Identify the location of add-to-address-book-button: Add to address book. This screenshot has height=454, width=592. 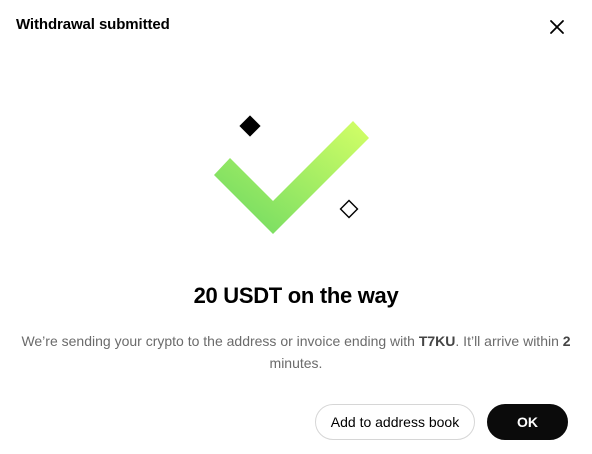
(395, 422).